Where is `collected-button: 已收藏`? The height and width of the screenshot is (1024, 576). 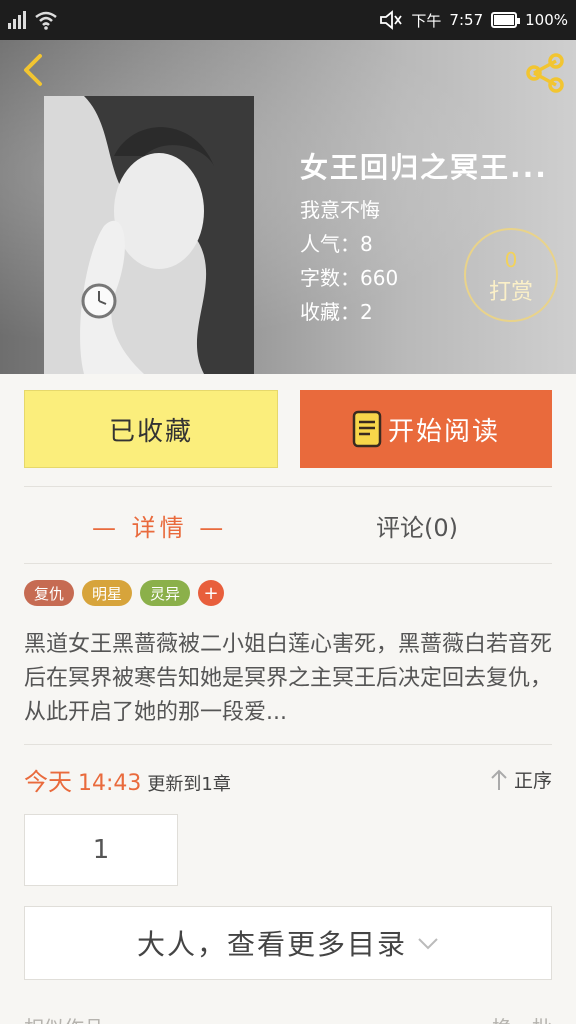
collected-button: 已收藏 is located at coordinates (151, 429).